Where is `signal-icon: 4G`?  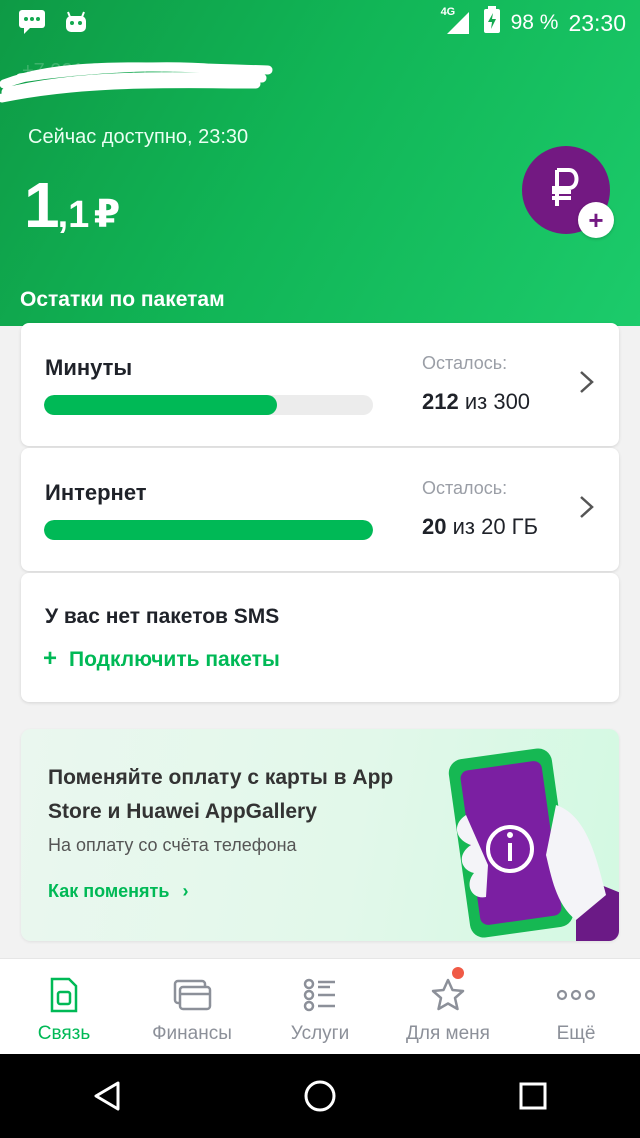 signal-icon: 4G is located at coordinates (457, 21).